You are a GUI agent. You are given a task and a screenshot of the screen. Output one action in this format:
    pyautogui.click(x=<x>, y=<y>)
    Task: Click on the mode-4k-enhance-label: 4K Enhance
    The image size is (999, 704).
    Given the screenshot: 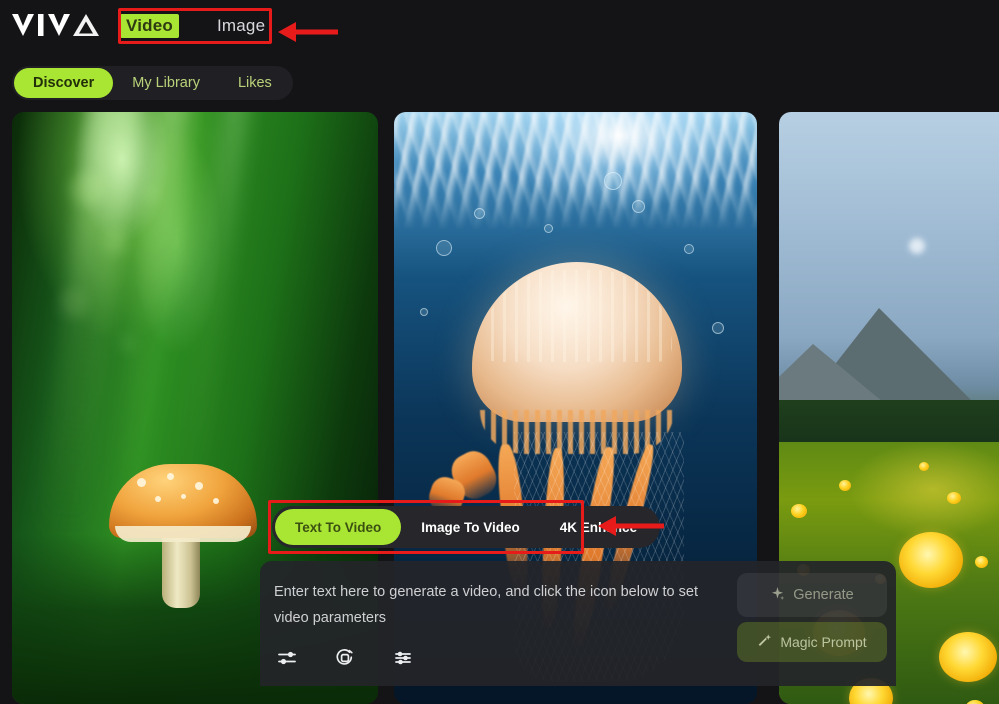 What is the action you would take?
    pyautogui.click(x=598, y=527)
    